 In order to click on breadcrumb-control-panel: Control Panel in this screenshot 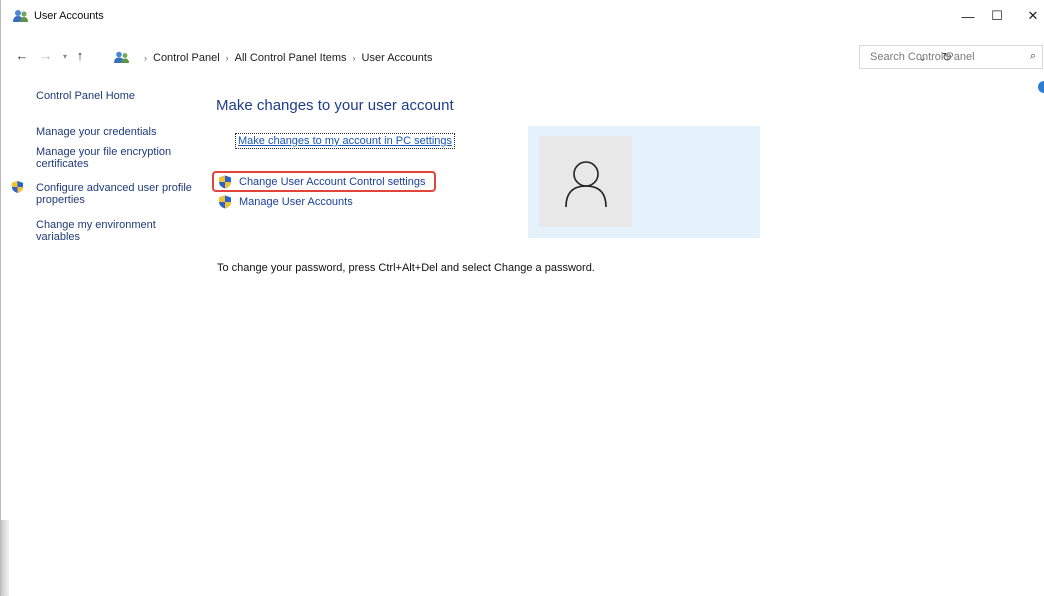, I will do `click(186, 58)`.